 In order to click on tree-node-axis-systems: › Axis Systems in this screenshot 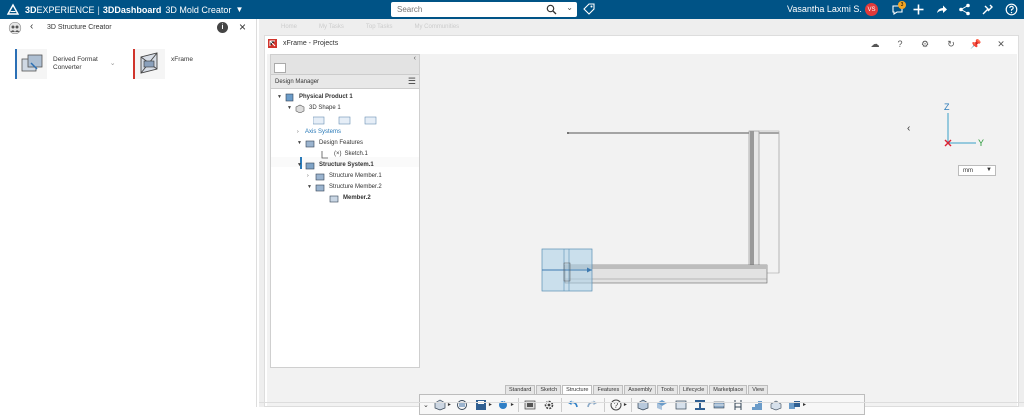, I will do `click(319, 132)`.